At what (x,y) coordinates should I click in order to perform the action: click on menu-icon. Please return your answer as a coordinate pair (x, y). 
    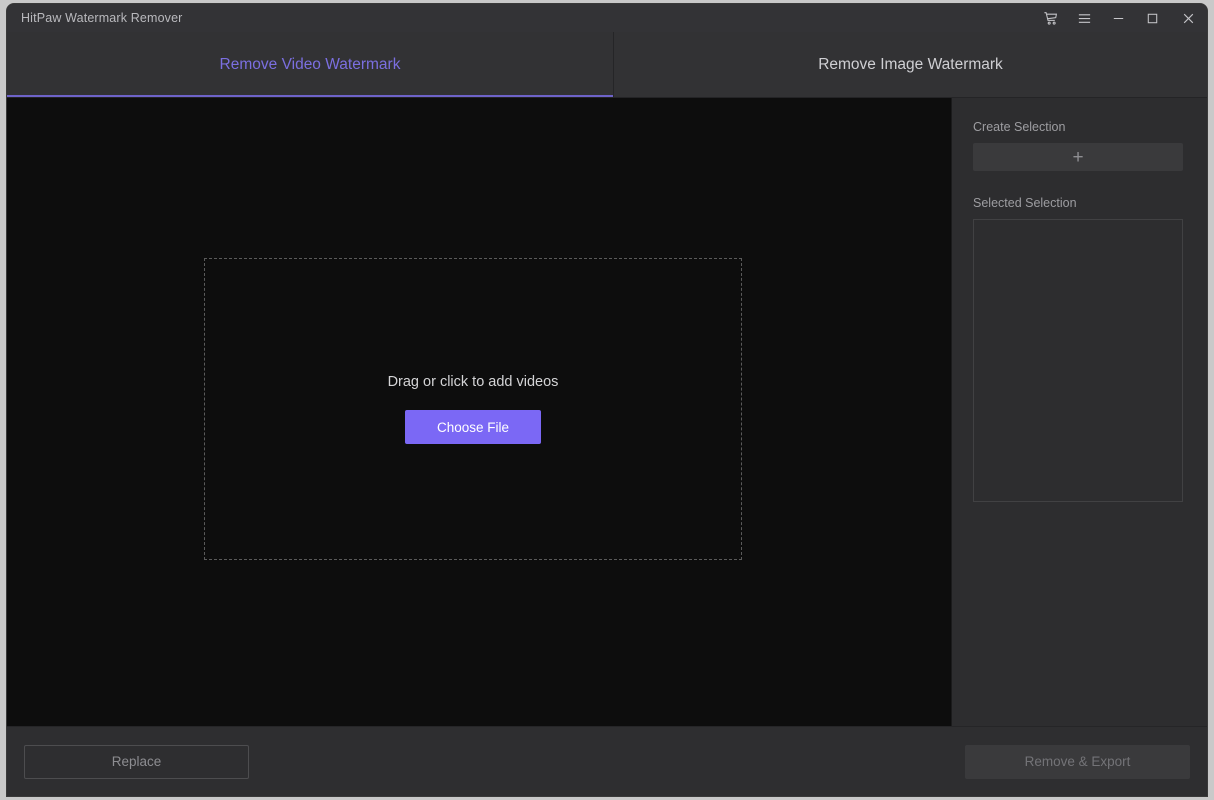
    Looking at the image, I should click on (1084, 18).